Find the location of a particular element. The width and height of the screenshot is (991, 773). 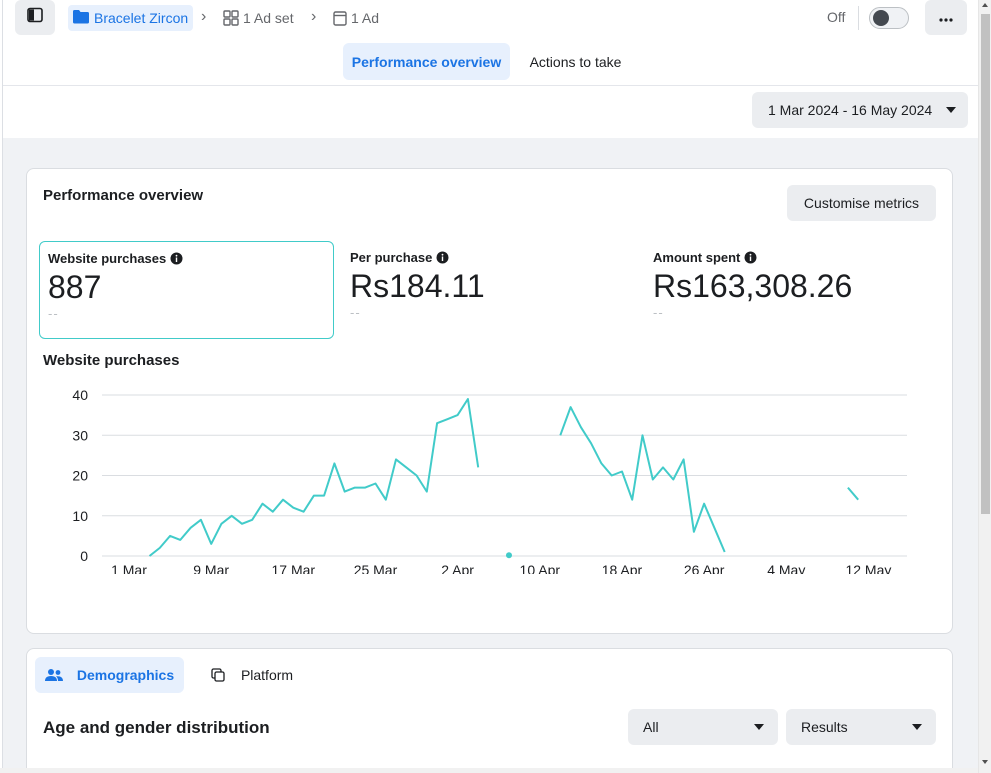

x-tick-label: 18 Apr is located at coordinates (622, 568).